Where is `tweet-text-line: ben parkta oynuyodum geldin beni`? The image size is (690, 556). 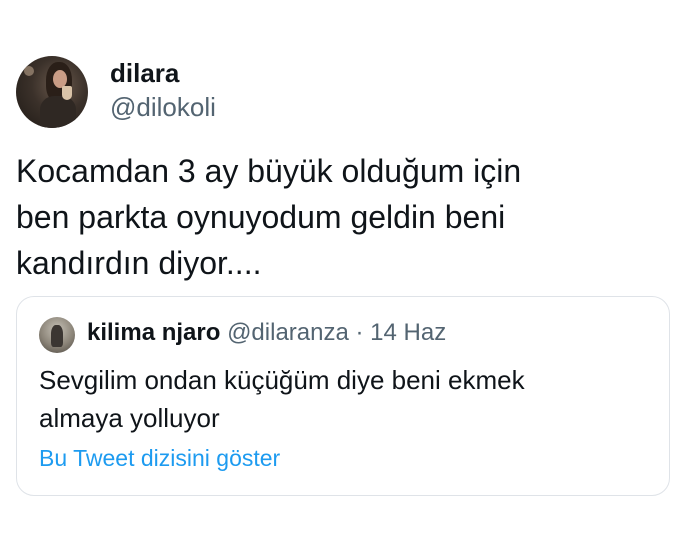 tweet-text-line: ben parkta oynuyodum geldin beni is located at coordinates (261, 217).